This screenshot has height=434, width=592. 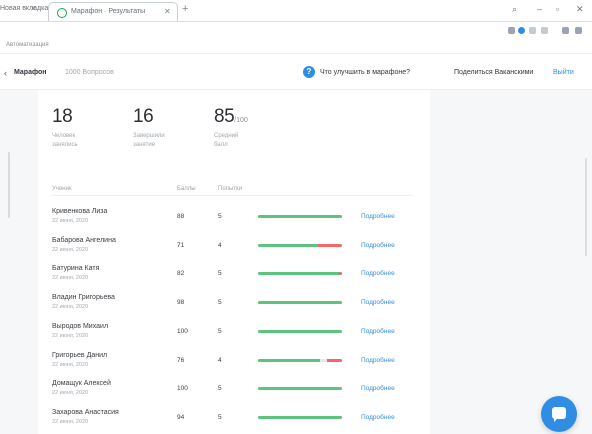 I want to click on help-link: Что улучшить в марафоне?, so click(x=365, y=72).